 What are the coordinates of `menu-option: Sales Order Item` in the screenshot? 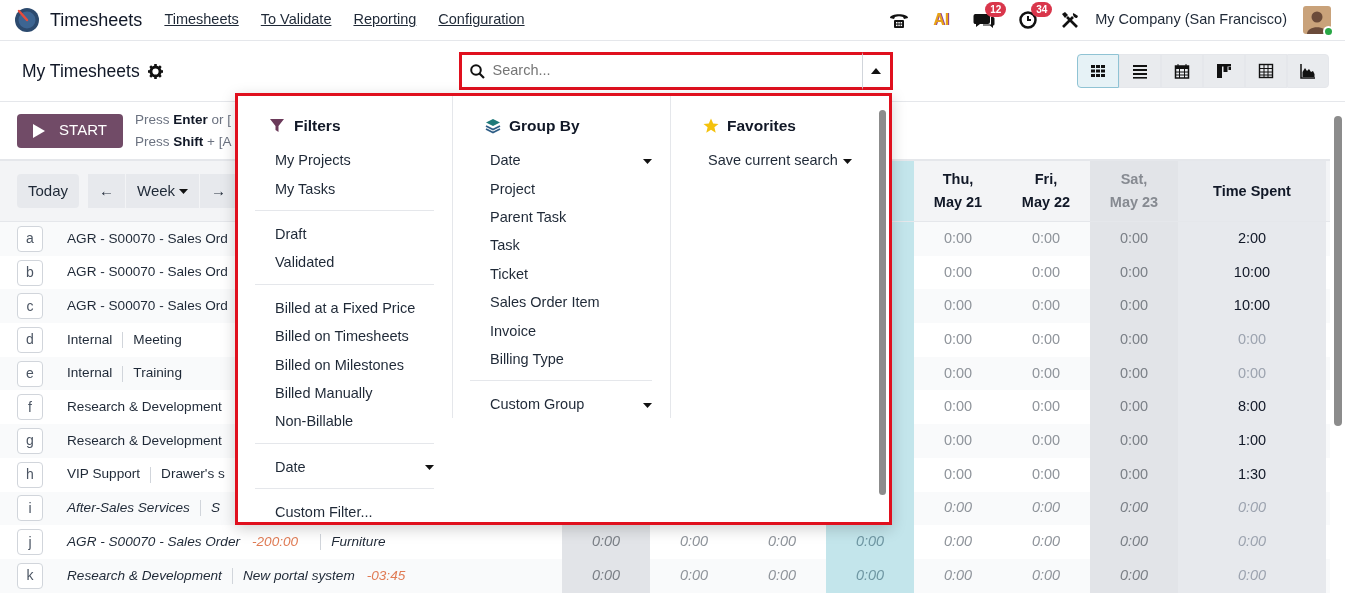 It's located at (558, 303).